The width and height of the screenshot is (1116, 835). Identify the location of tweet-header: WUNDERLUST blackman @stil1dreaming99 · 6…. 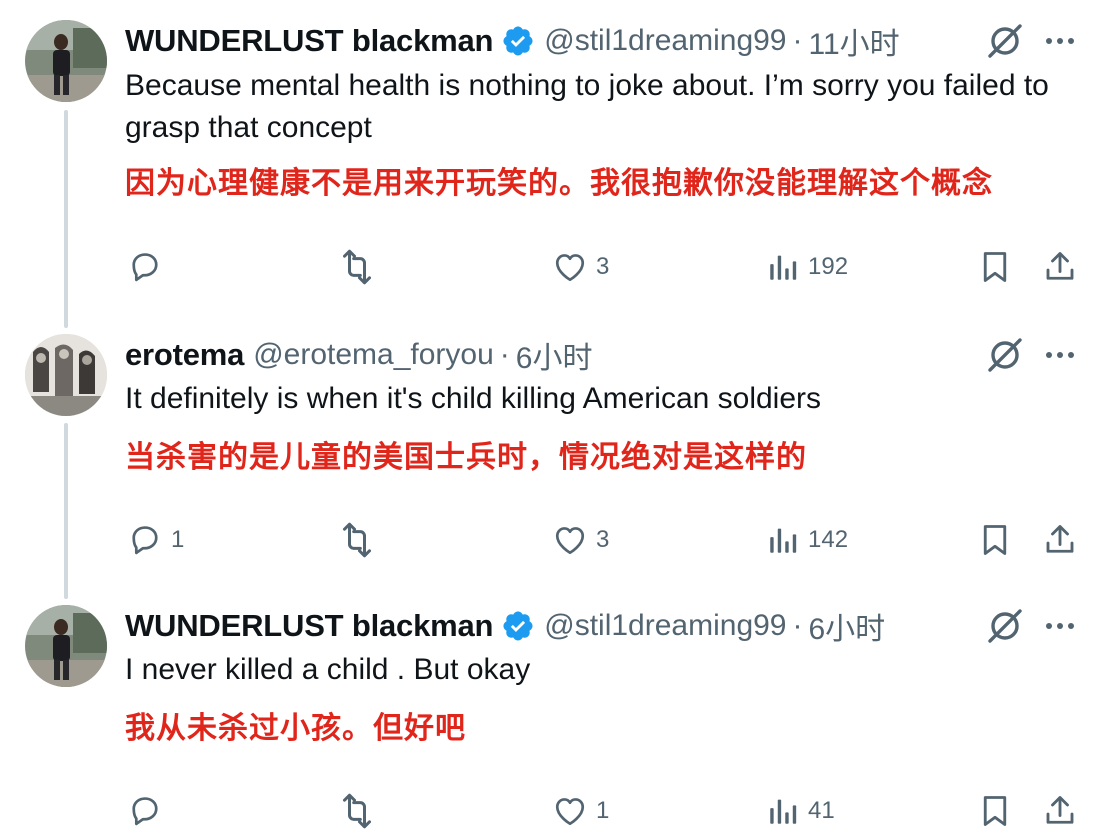
(505, 626).